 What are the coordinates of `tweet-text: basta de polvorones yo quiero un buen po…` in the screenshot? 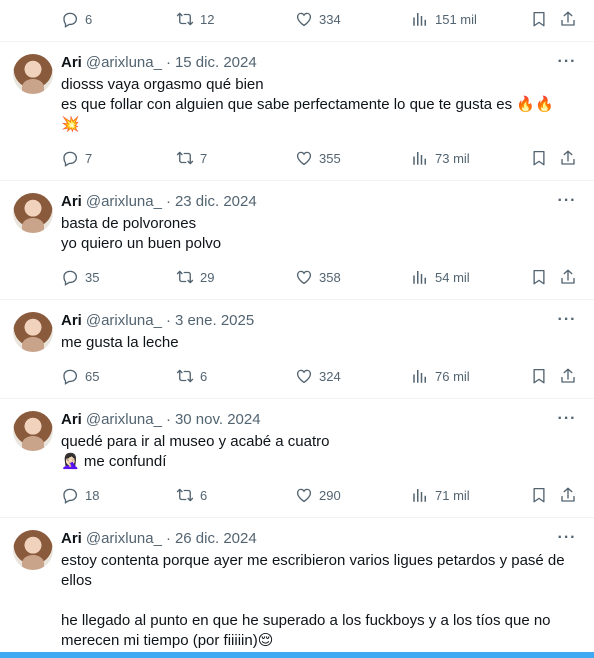 It's located at (321, 234).